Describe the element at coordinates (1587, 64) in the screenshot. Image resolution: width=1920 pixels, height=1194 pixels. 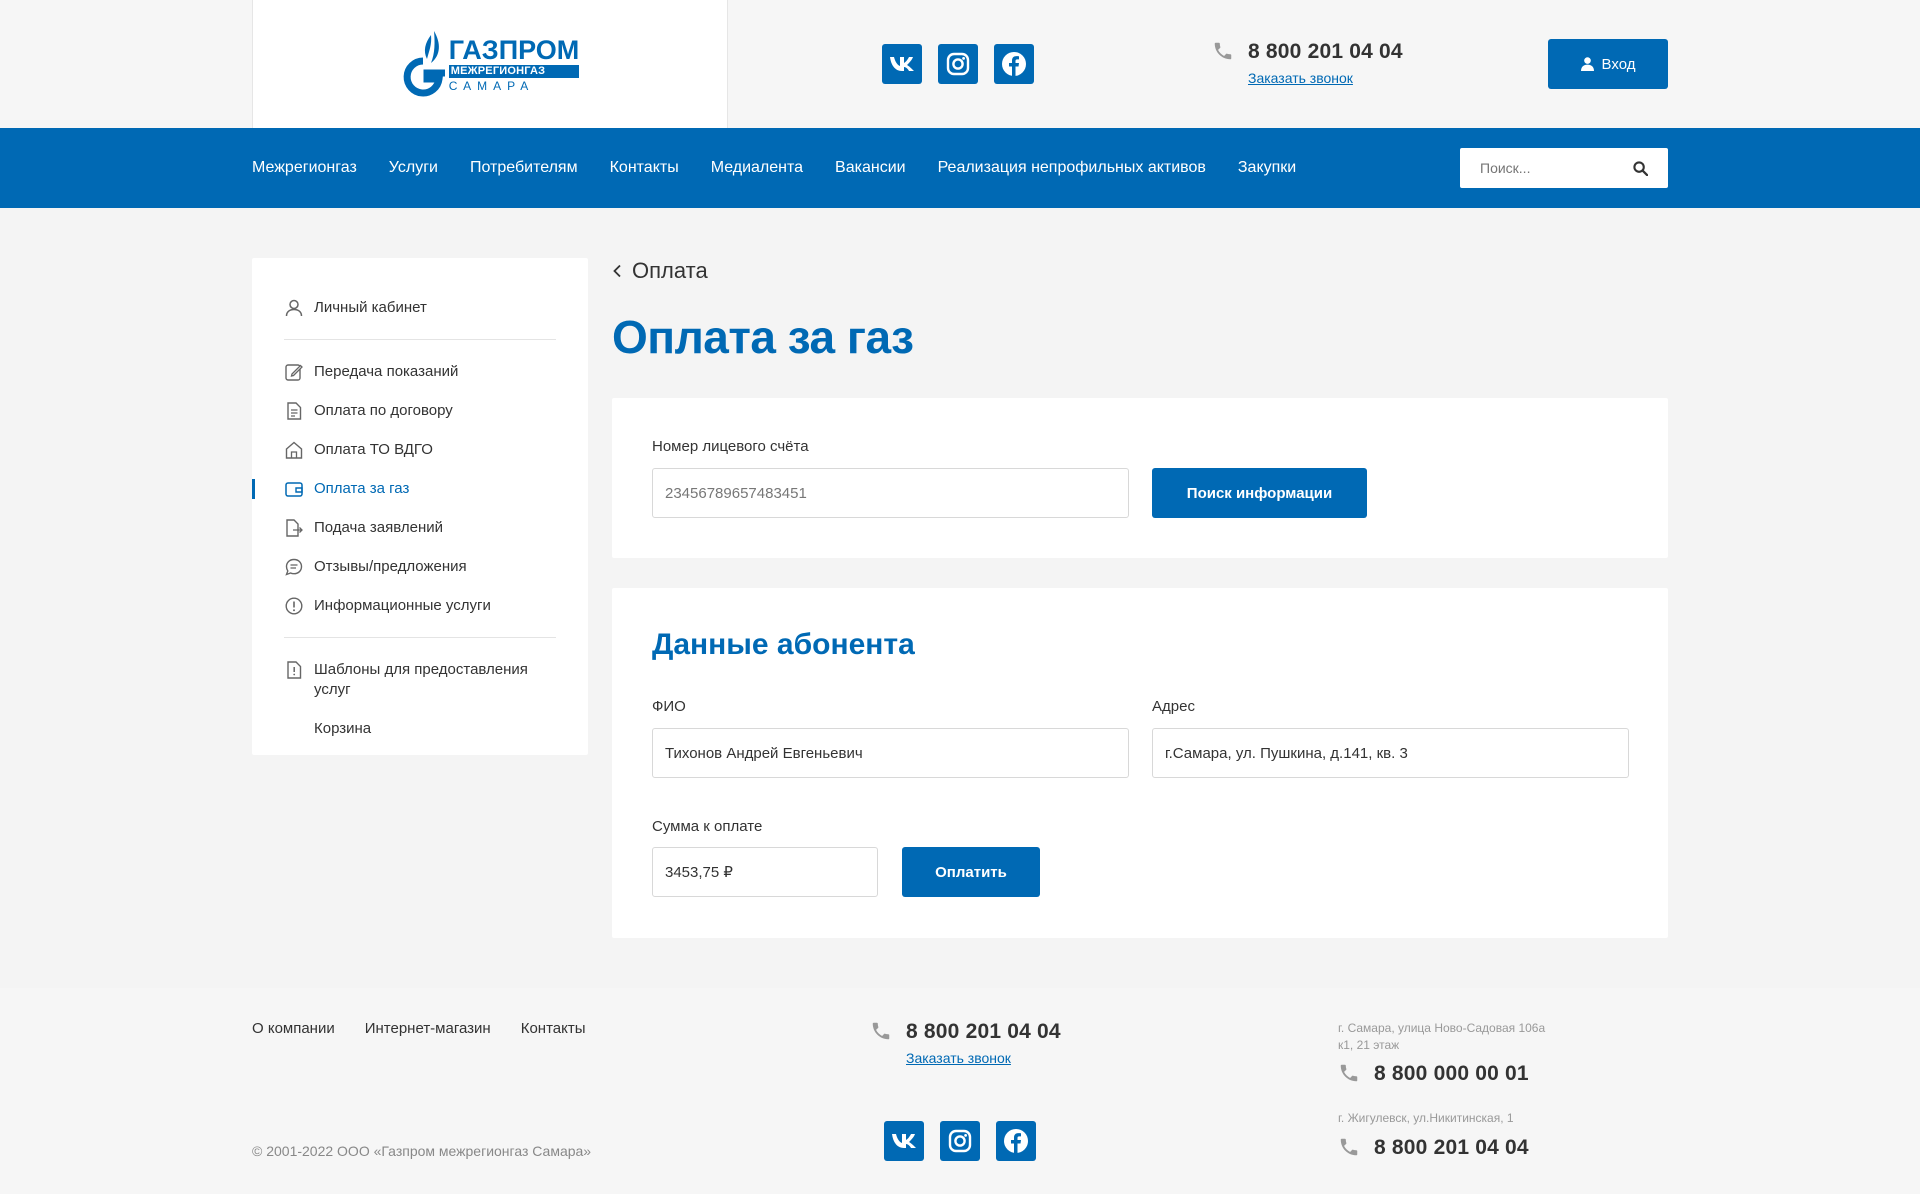
I see `user-icon` at that location.